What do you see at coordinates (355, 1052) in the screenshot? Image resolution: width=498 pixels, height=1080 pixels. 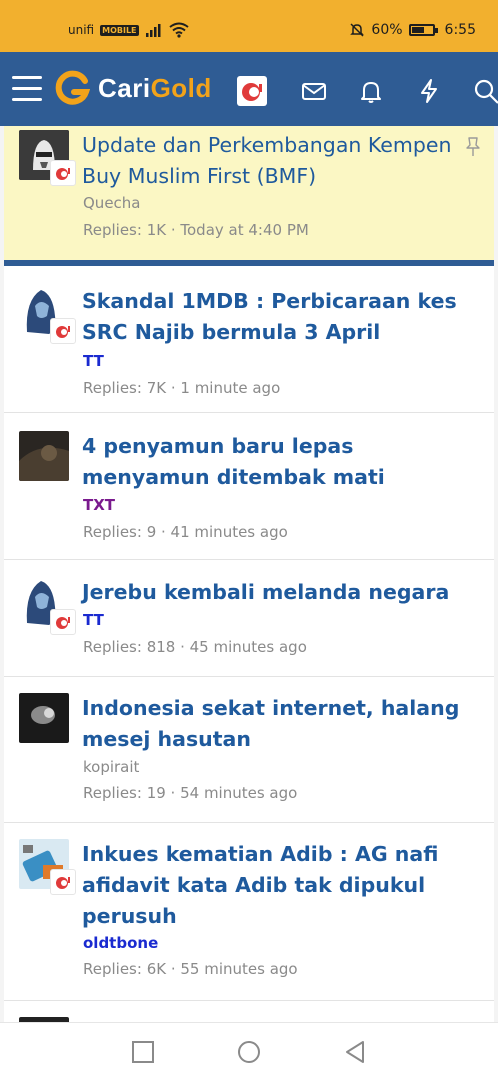 I see `back-button` at bounding box center [355, 1052].